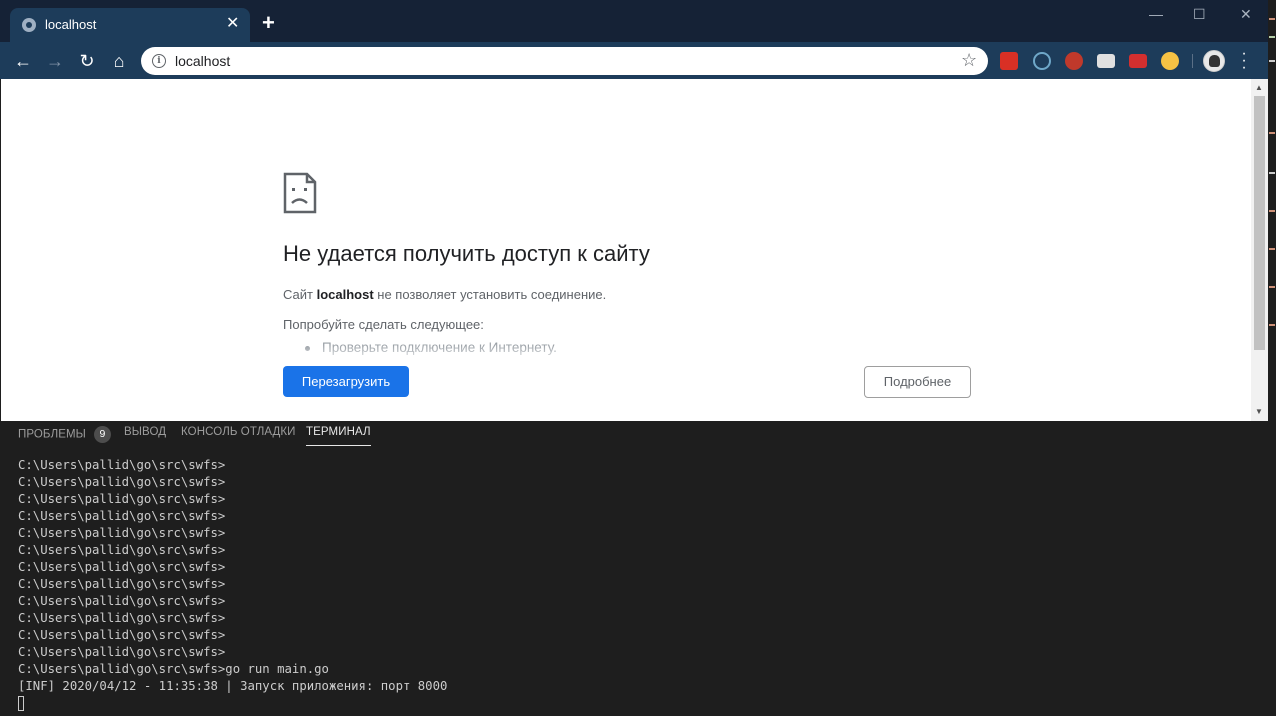 The width and height of the screenshot is (1276, 716). Describe the element at coordinates (238, 432) in the screenshot. I see `tab-debug-console: КОНСОЛЬ ОТЛАДКИ` at that location.